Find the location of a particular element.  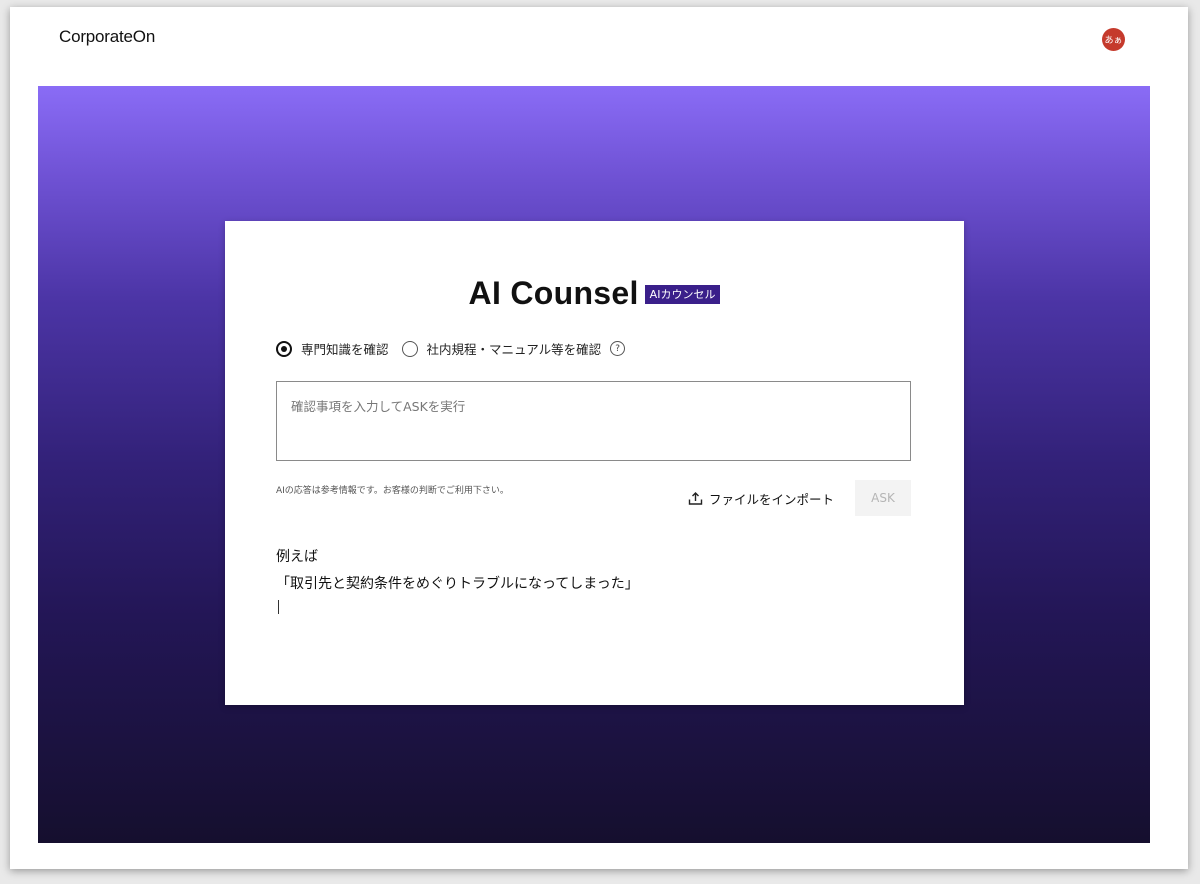

query-input: 確認事項を入力してASKを実行 is located at coordinates (593, 421).